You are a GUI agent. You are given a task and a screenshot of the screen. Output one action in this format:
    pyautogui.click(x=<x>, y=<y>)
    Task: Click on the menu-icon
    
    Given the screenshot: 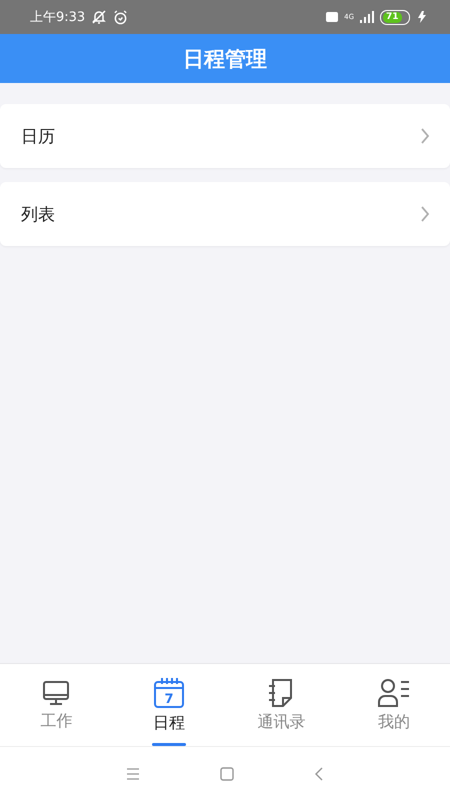 What is the action you would take?
    pyautogui.click(x=133, y=774)
    